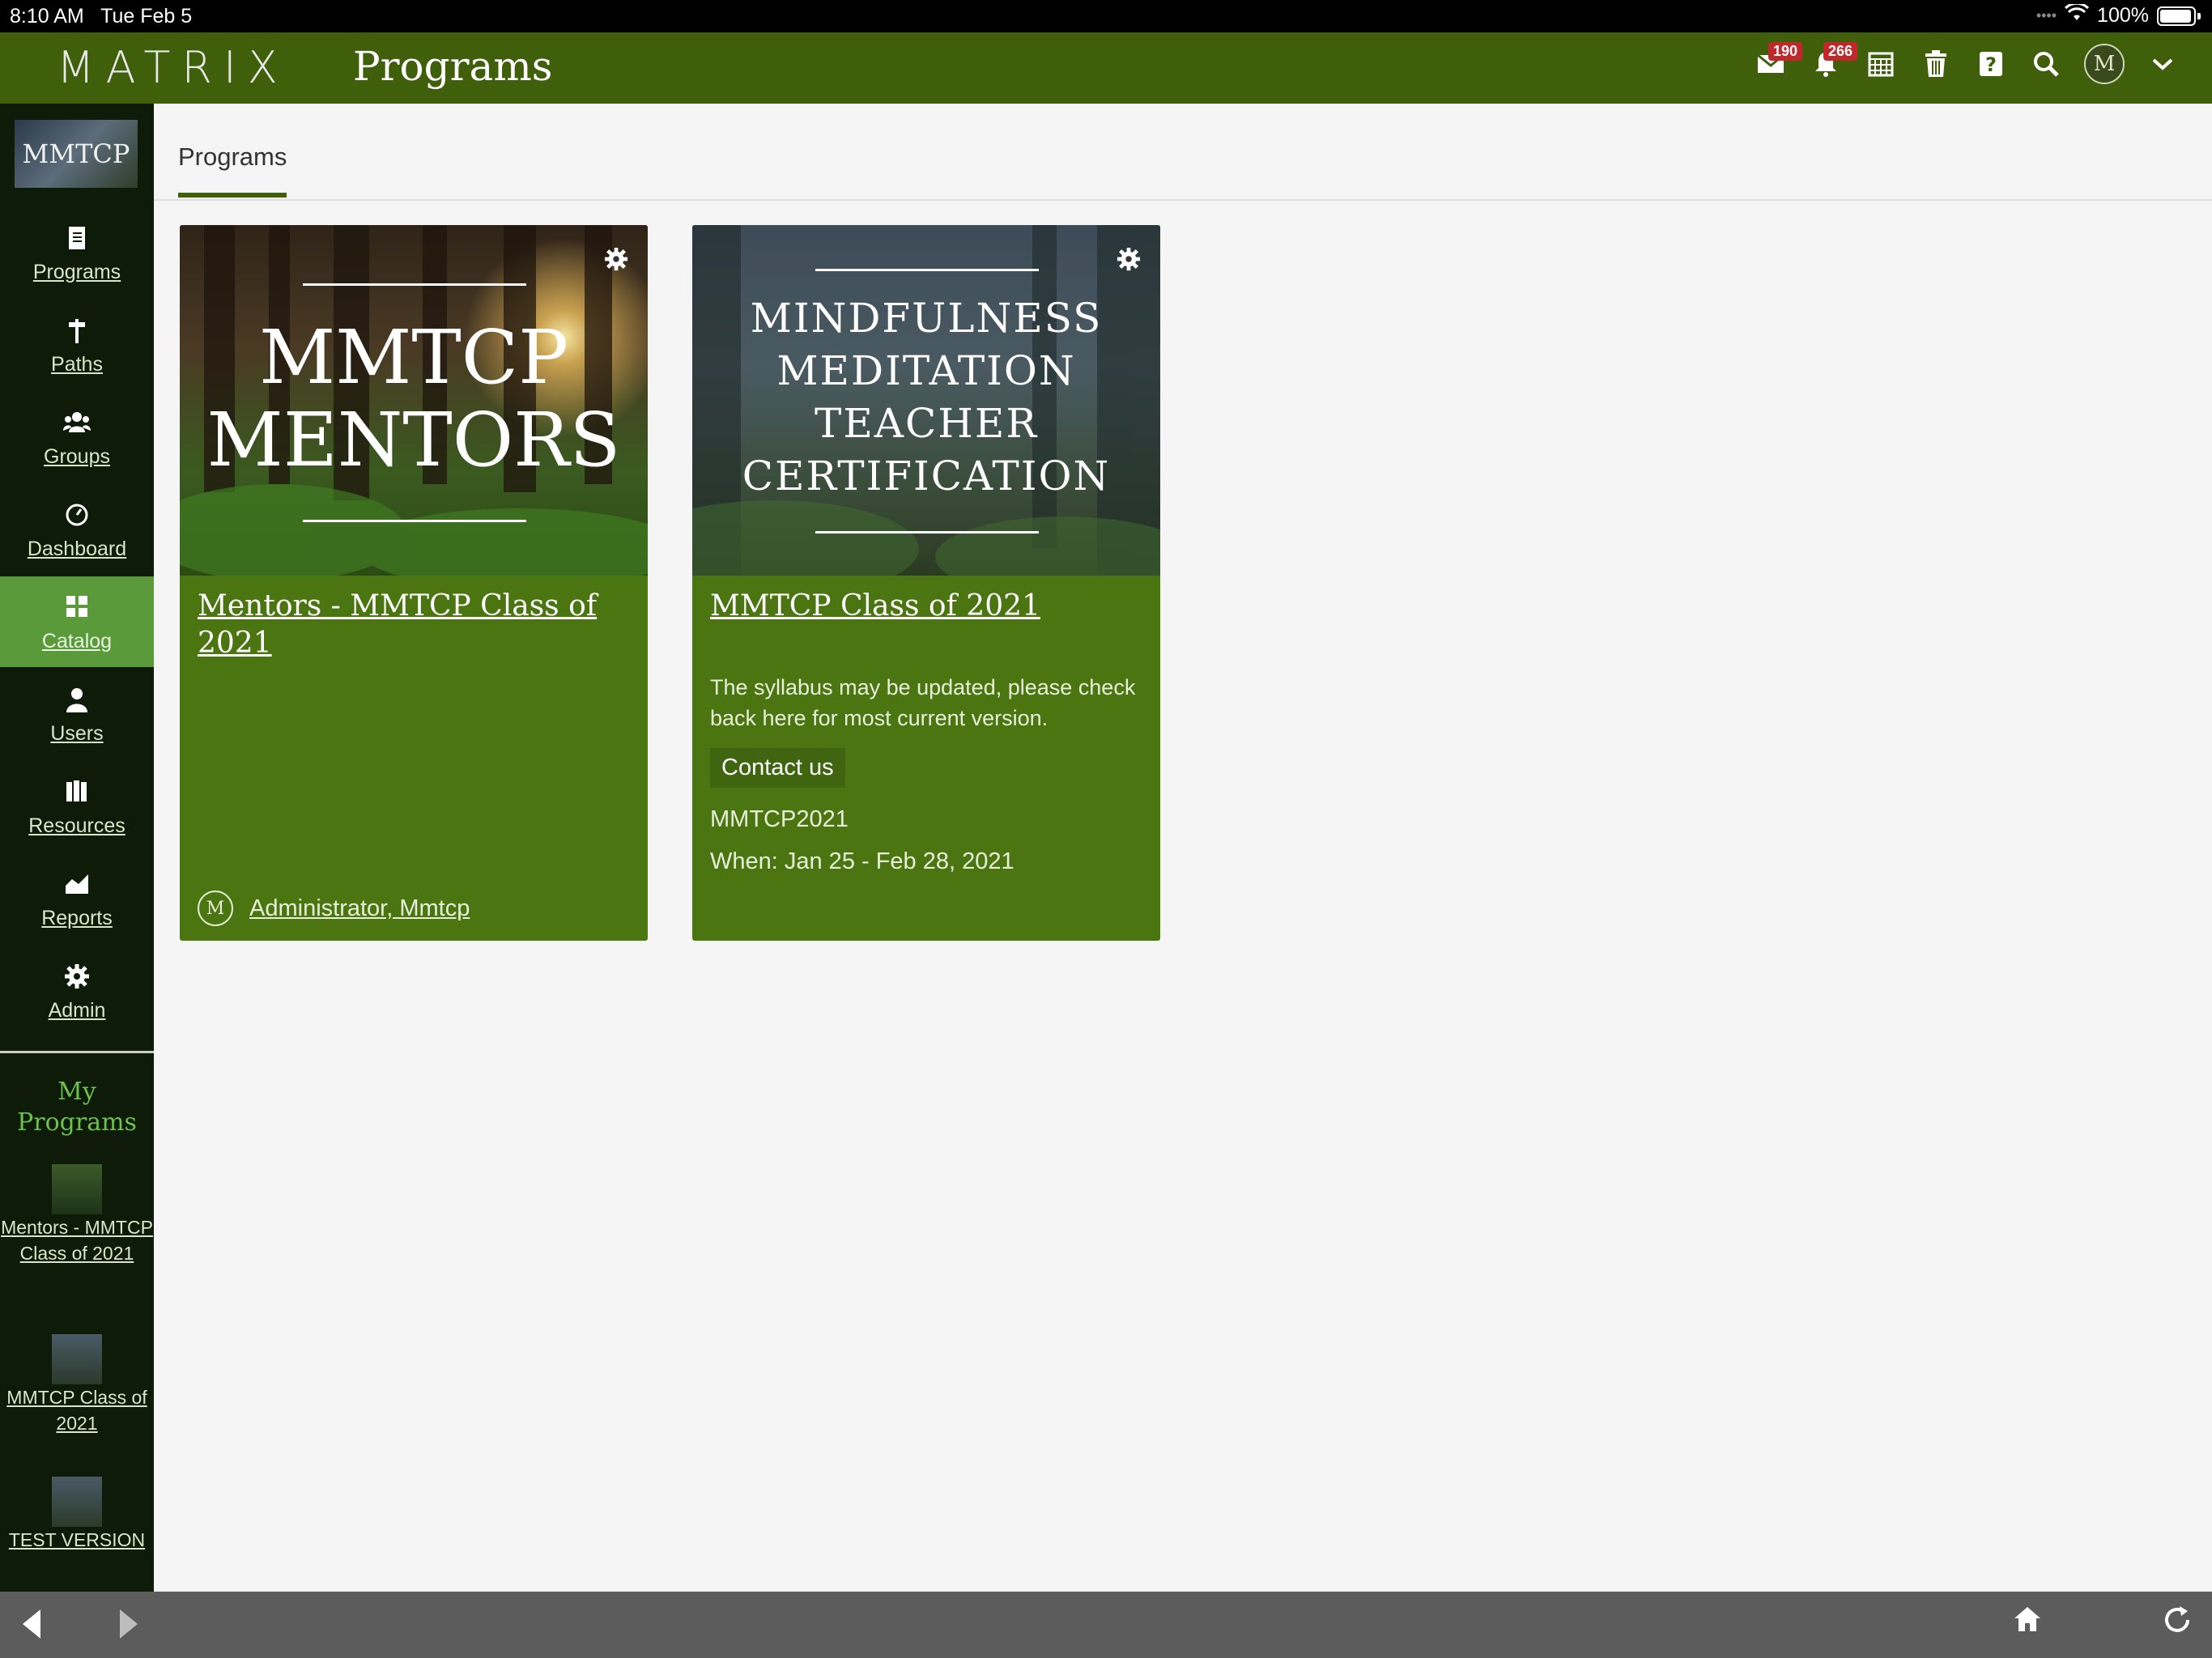  What do you see at coordinates (2077, 15) in the screenshot?
I see `wifi-icon` at bounding box center [2077, 15].